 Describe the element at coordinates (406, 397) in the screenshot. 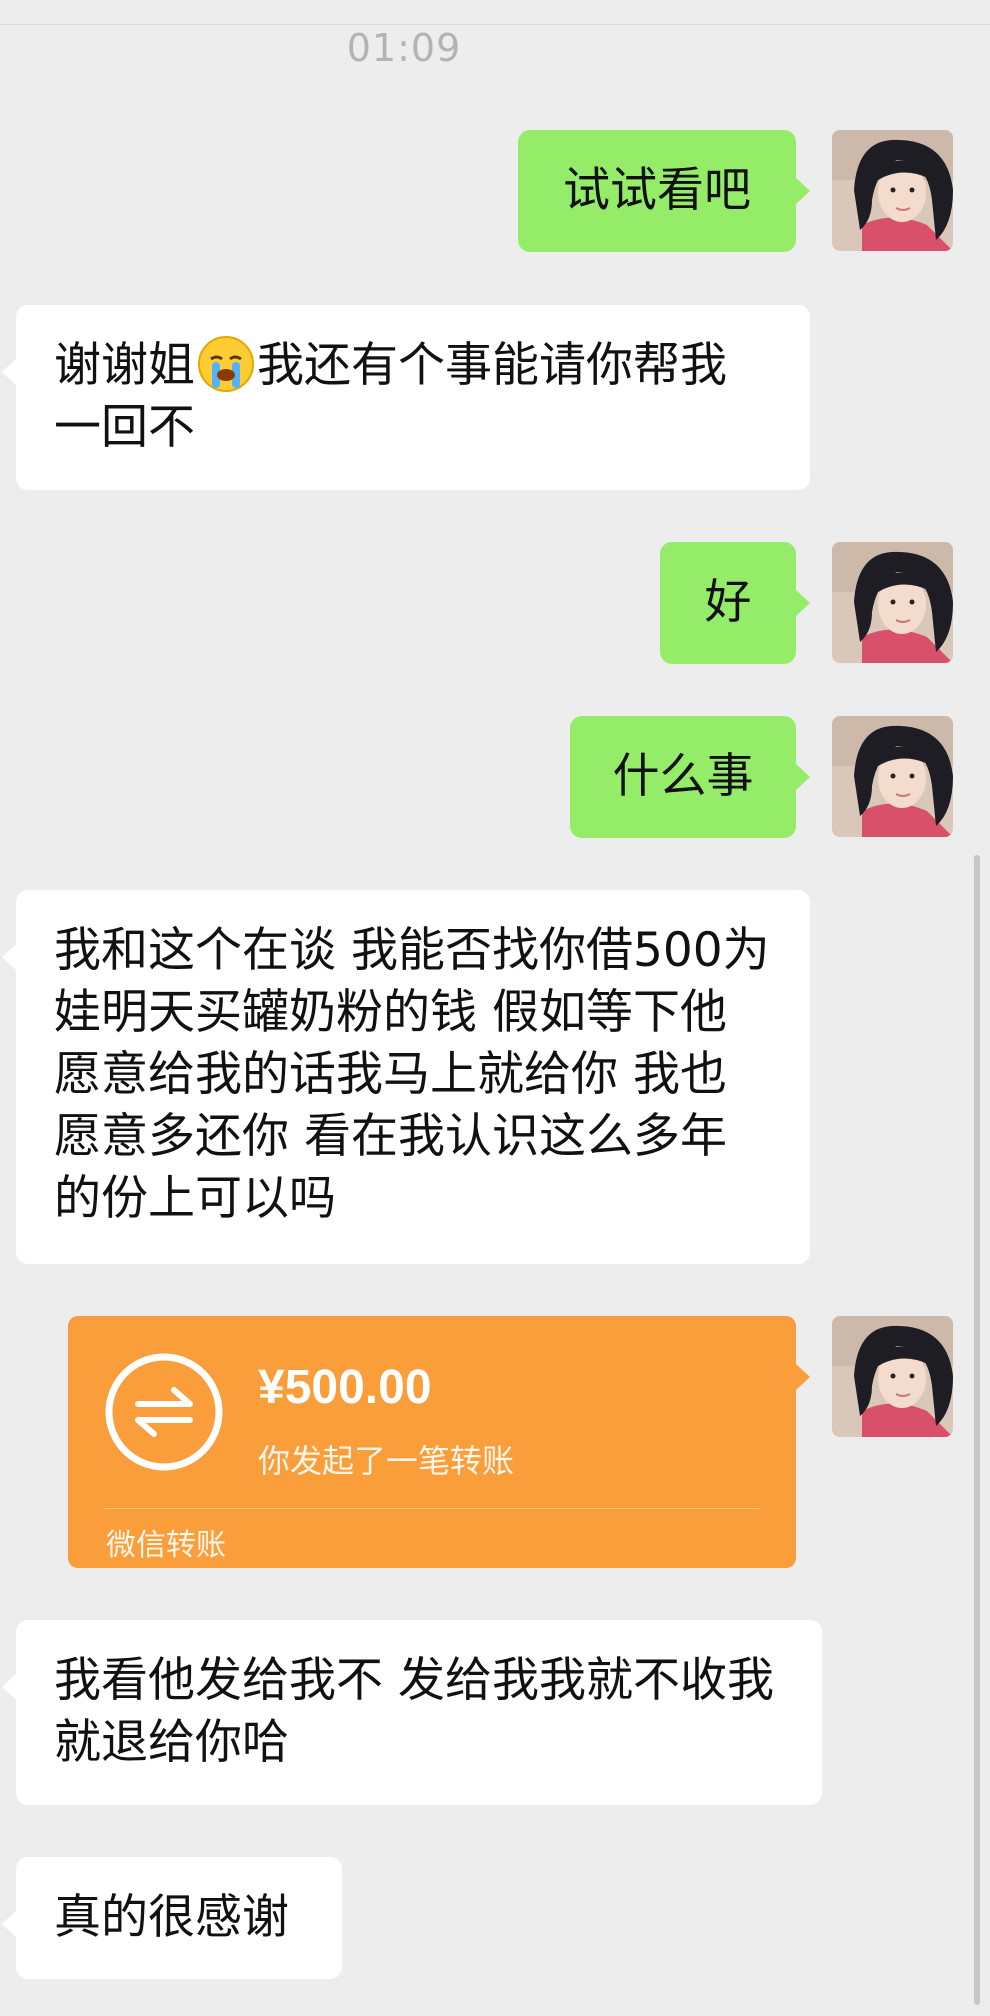

I see `incoming-message-bubble: 谢谢姐 我还有个事能请你帮我一回不` at that location.